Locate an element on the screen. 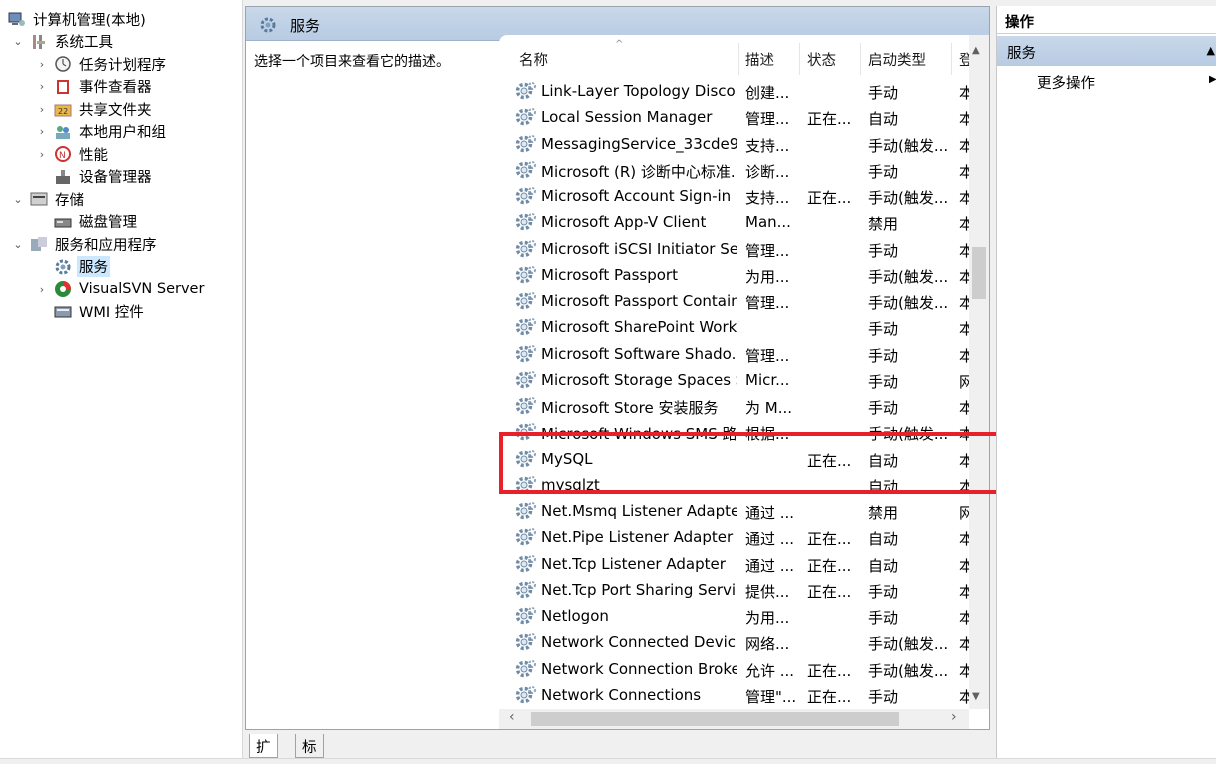 This screenshot has height=764, width=1216. disk-management-icon is located at coordinates (63, 222).